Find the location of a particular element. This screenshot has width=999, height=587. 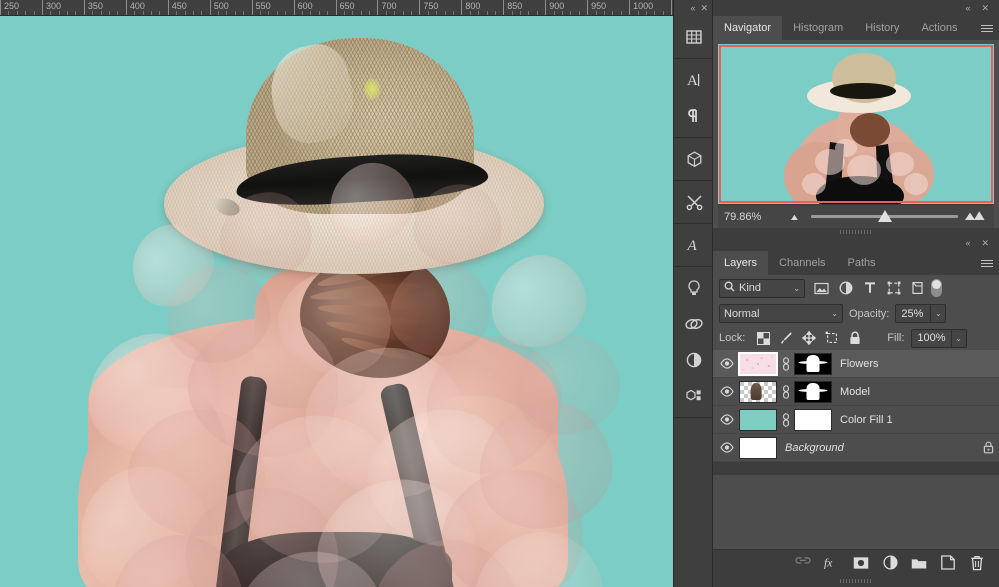

tab-history: History is located at coordinates (882, 28).